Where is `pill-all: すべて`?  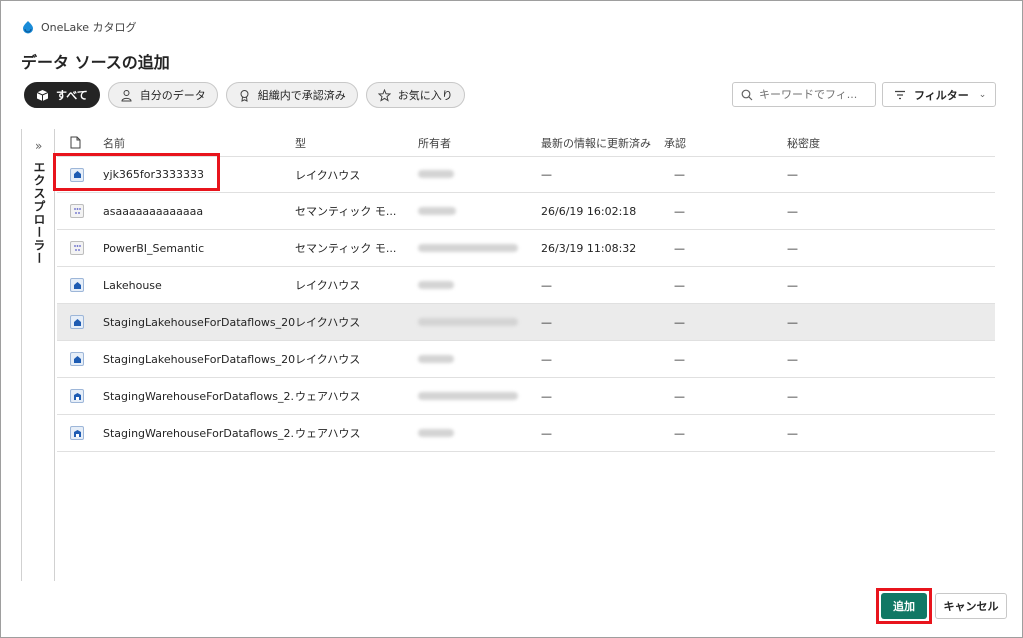 pill-all: すべて is located at coordinates (62, 95).